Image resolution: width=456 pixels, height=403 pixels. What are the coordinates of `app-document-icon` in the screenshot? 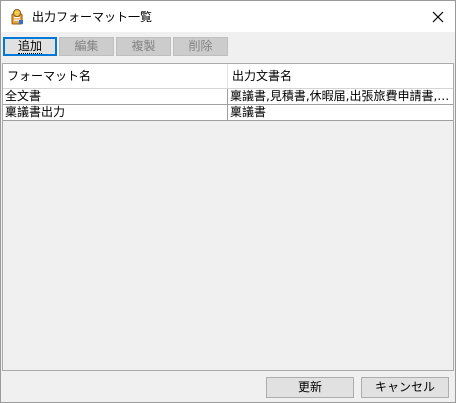 It's located at (17, 17).